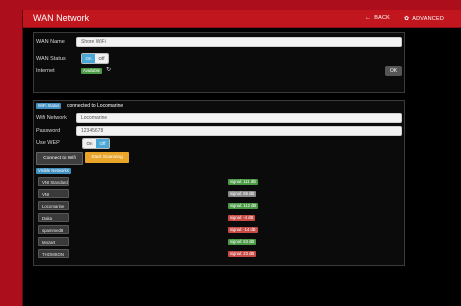 The image size is (461, 306). I want to click on network-button: Locomarine, so click(53, 205).